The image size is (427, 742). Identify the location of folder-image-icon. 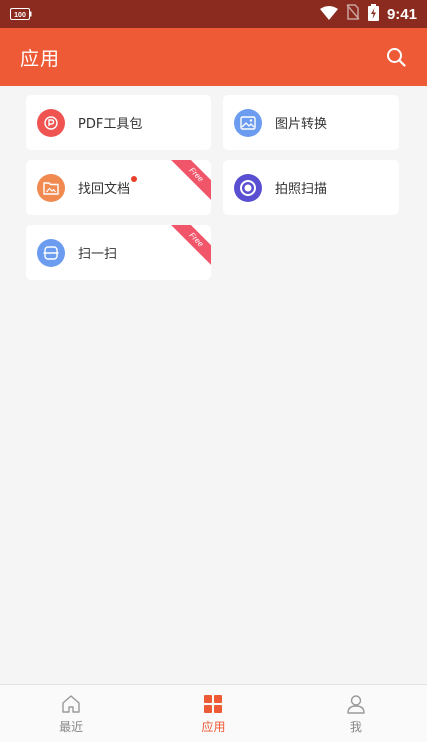
(51, 187).